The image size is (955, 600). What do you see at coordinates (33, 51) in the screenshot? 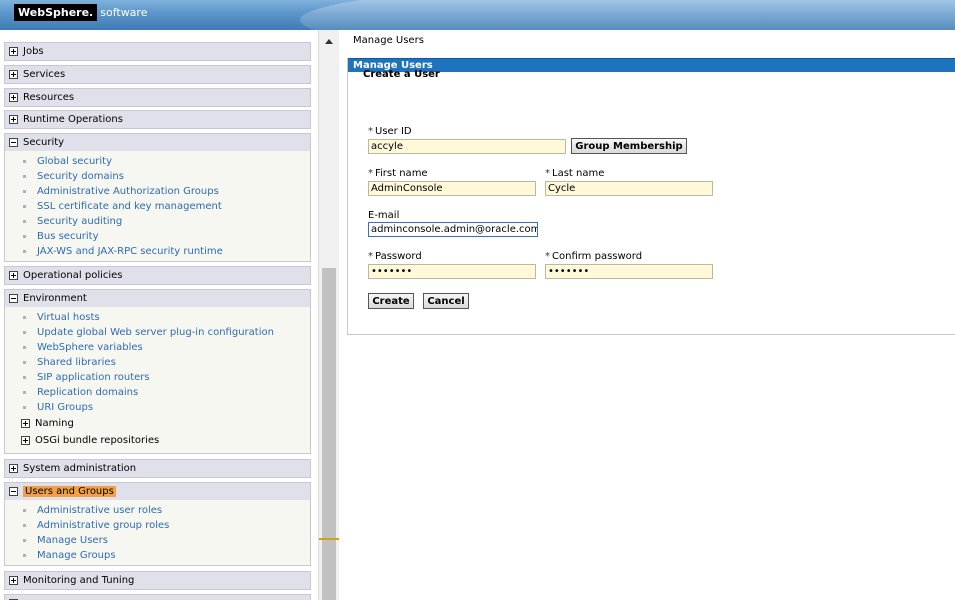
I see `nav-section-label: Jobs` at bounding box center [33, 51].